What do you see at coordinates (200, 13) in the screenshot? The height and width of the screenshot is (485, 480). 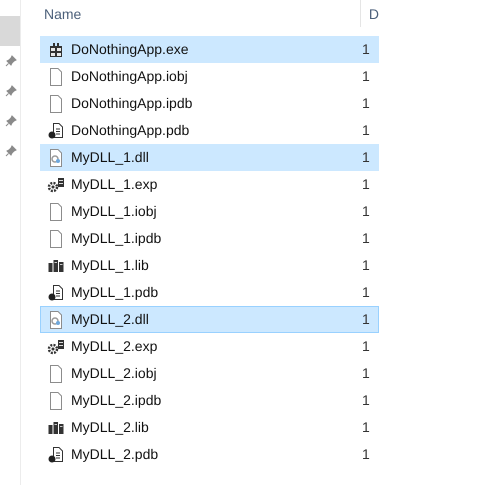 I see `column-header: Name` at bounding box center [200, 13].